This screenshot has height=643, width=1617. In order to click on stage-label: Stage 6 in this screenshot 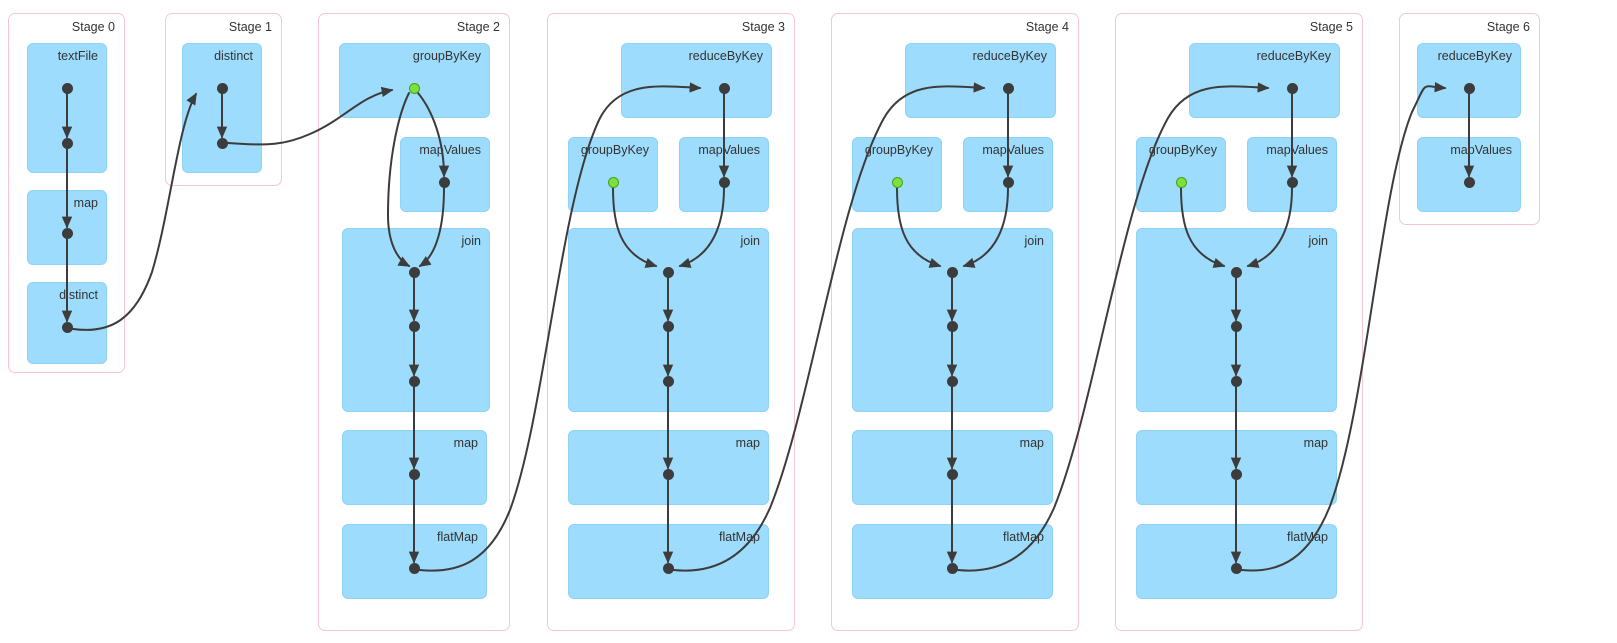, I will do `click(1508, 27)`.